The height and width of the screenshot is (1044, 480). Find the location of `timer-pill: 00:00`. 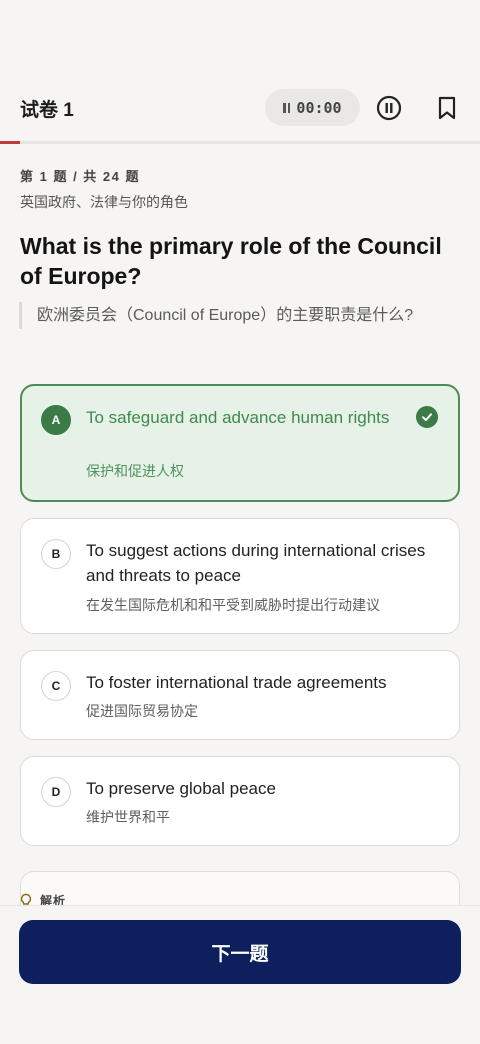

timer-pill: 00:00 is located at coordinates (312, 107).